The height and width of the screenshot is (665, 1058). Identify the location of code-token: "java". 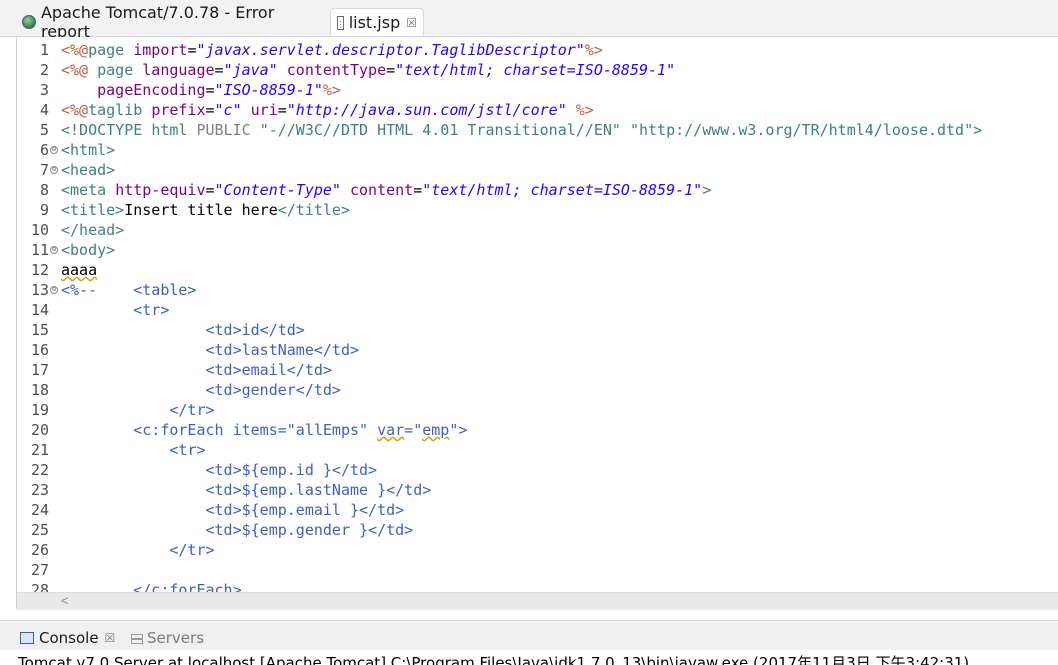
(250, 70).